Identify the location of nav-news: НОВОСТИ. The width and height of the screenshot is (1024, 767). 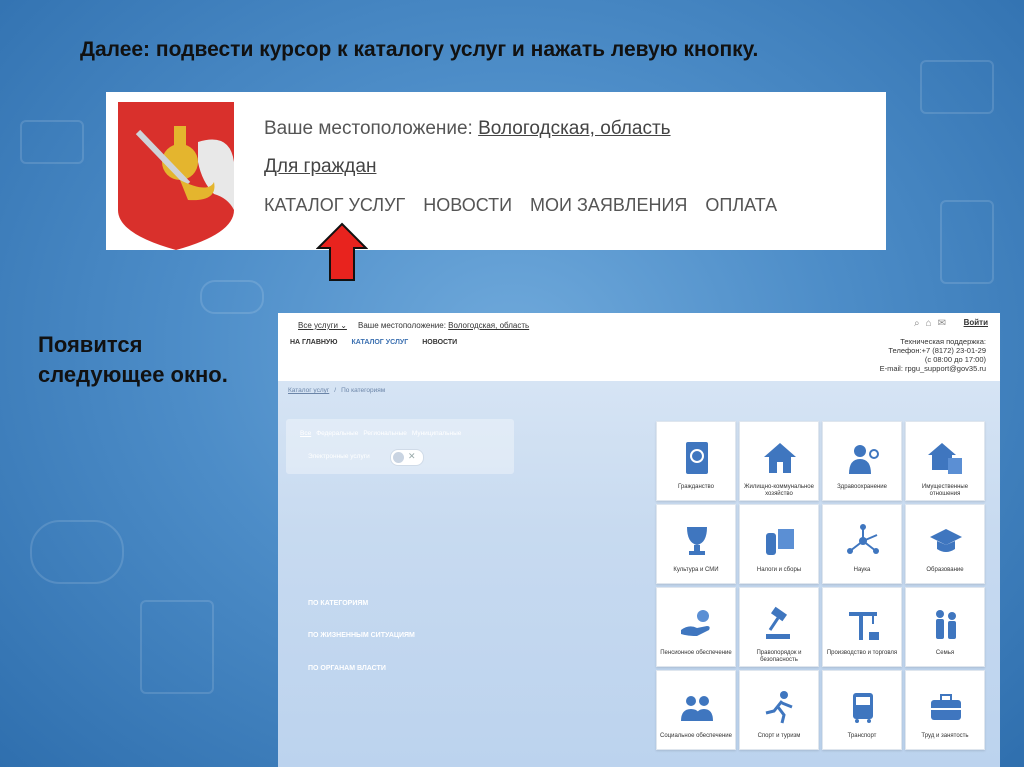
(439, 342).